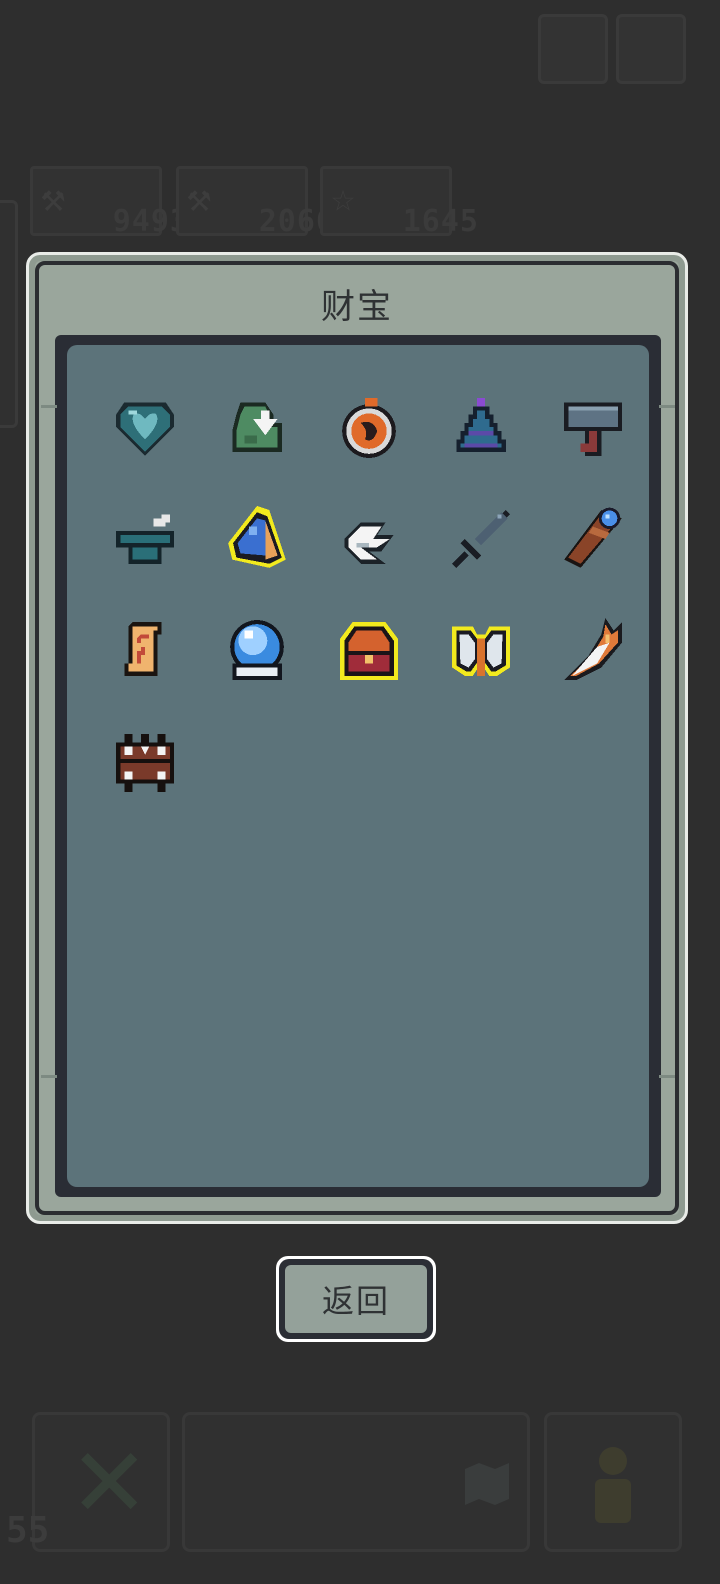 The width and height of the screenshot is (720, 1584). I want to click on feather-quill-icon, so click(593, 649).